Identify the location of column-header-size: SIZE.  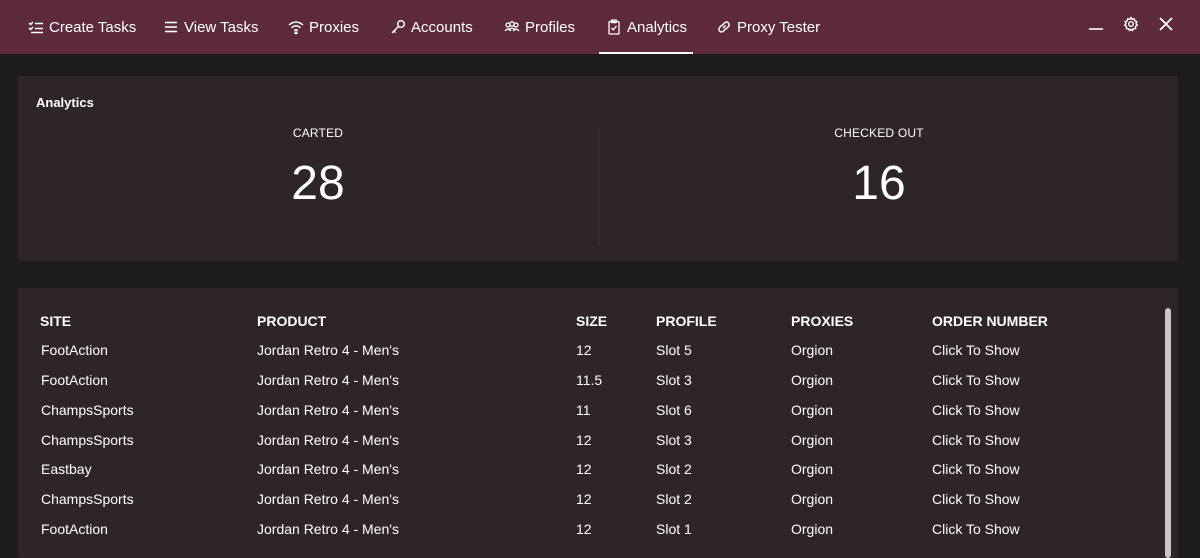
(592, 321).